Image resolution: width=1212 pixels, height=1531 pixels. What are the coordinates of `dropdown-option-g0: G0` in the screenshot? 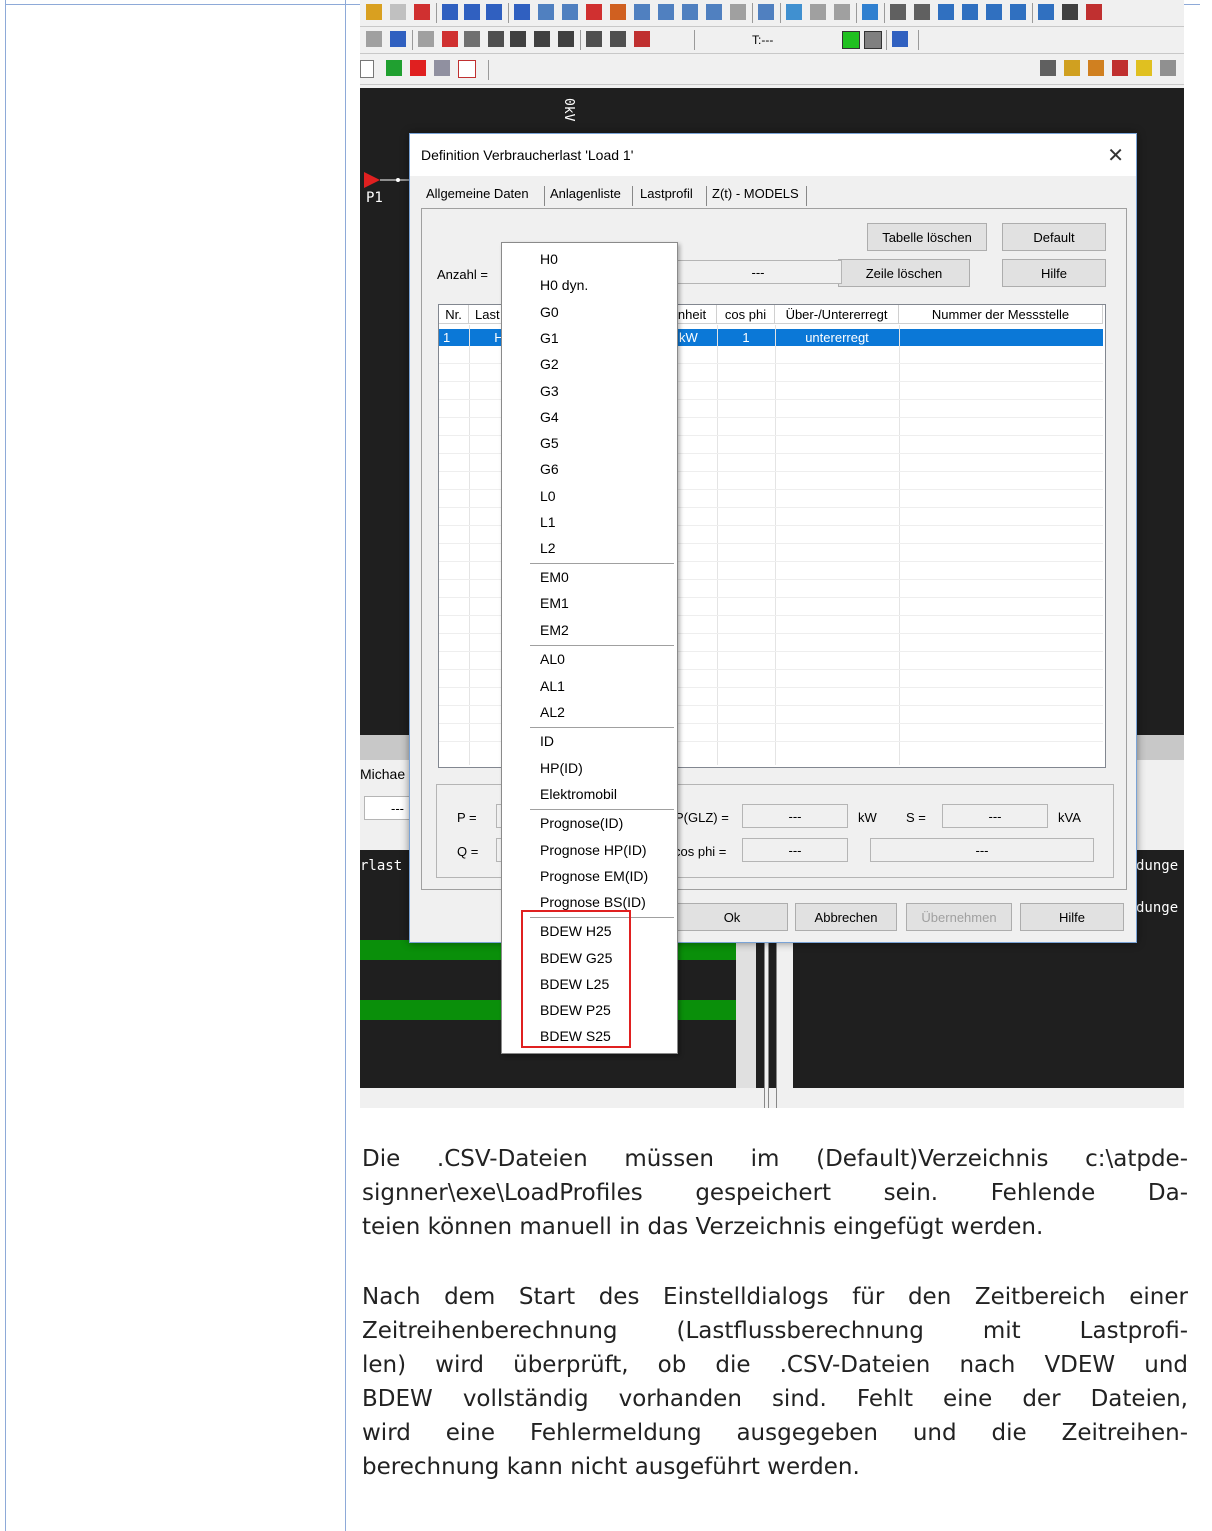 It's located at (549, 312).